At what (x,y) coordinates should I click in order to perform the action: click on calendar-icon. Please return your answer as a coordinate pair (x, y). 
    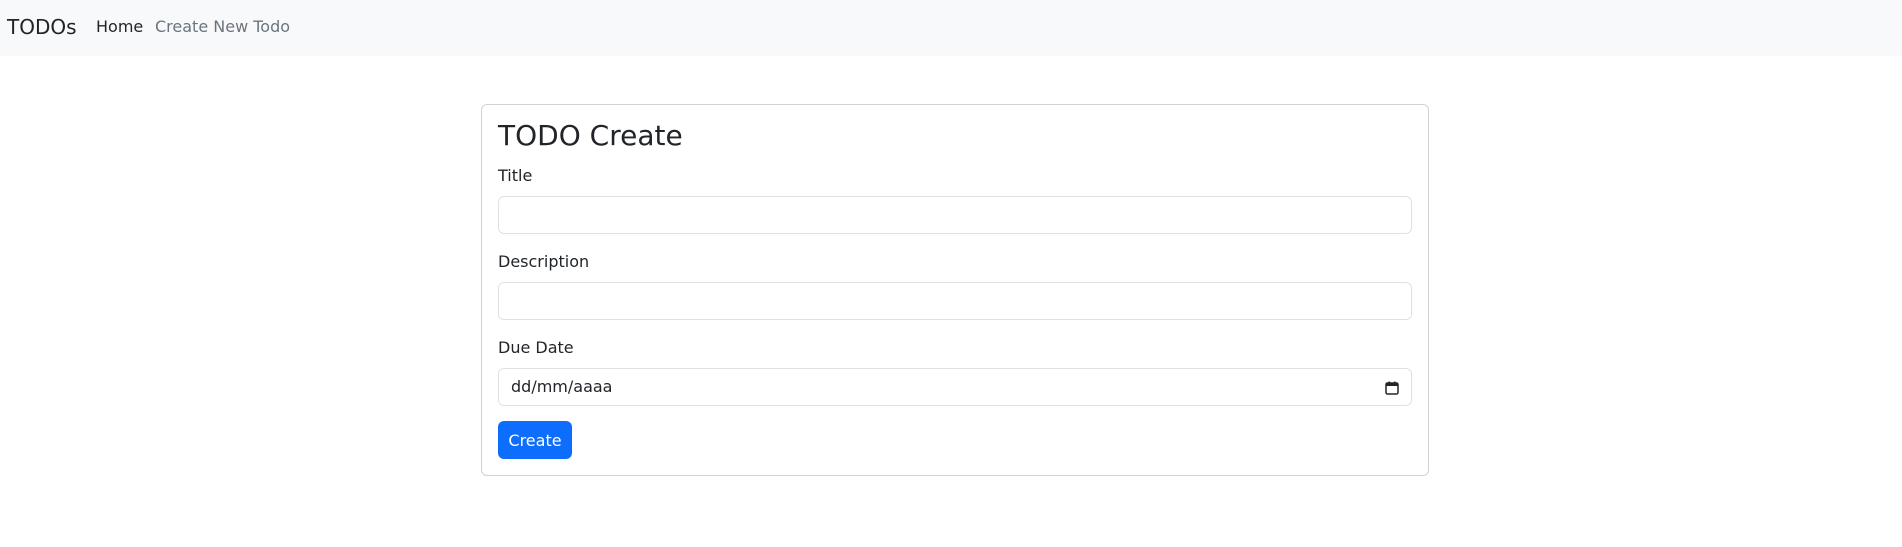
    Looking at the image, I should click on (1392, 387).